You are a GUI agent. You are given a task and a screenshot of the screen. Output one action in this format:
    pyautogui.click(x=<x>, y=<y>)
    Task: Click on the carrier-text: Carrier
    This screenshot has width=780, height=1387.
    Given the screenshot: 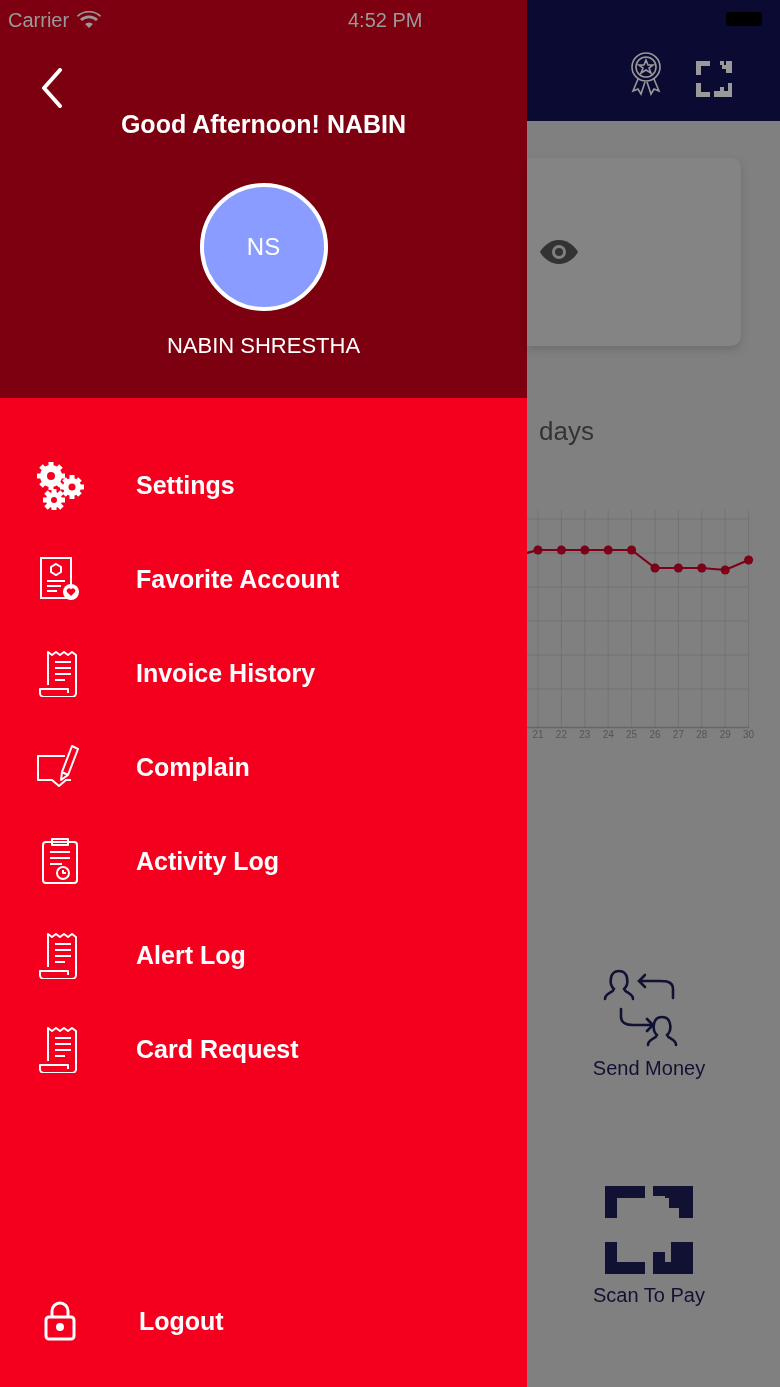 What is the action you would take?
    pyautogui.click(x=39, y=20)
    